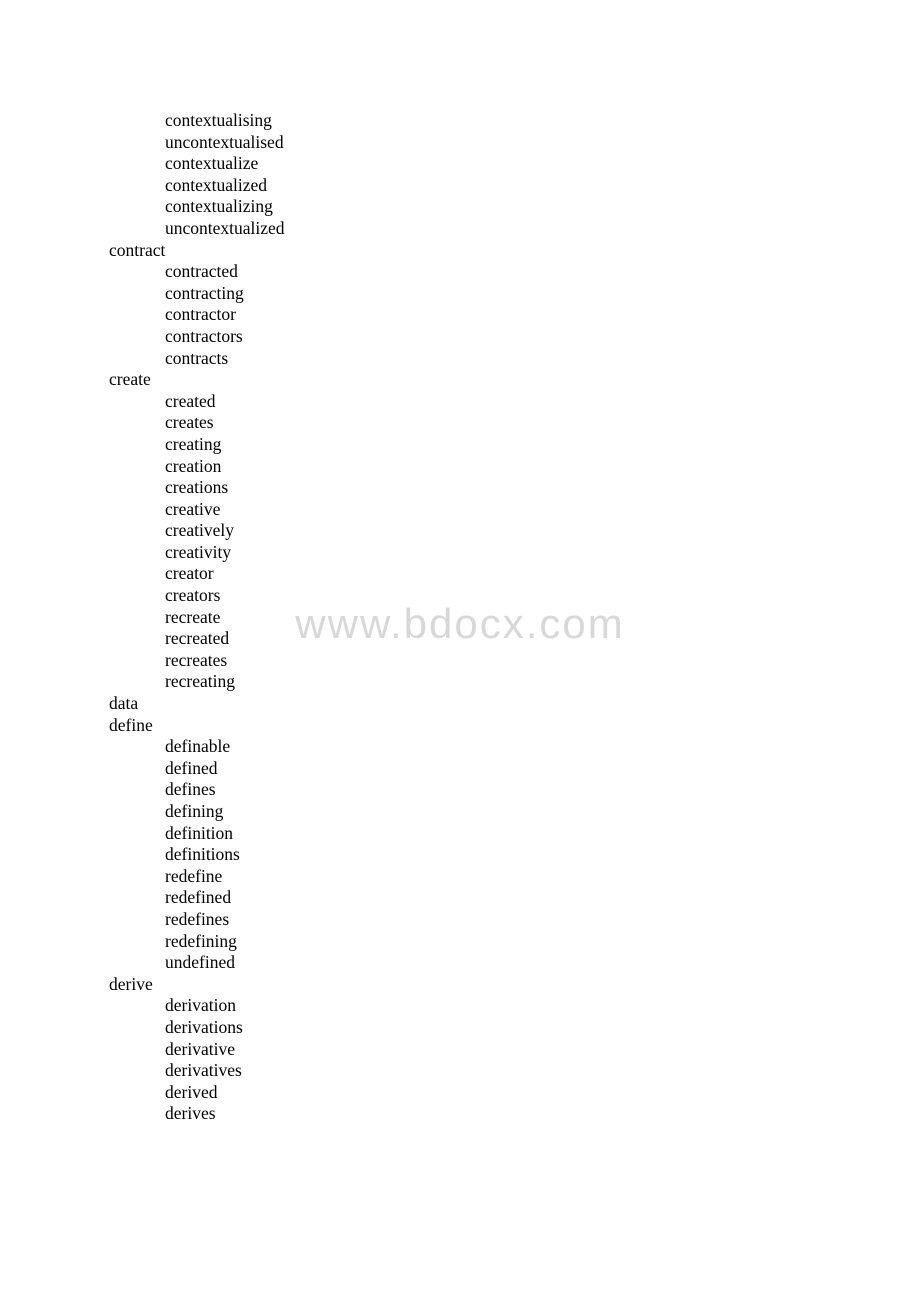 The height and width of the screenshot is (1302, 920). I want to click on derived-word-entry: contractors, so click(204, 335).